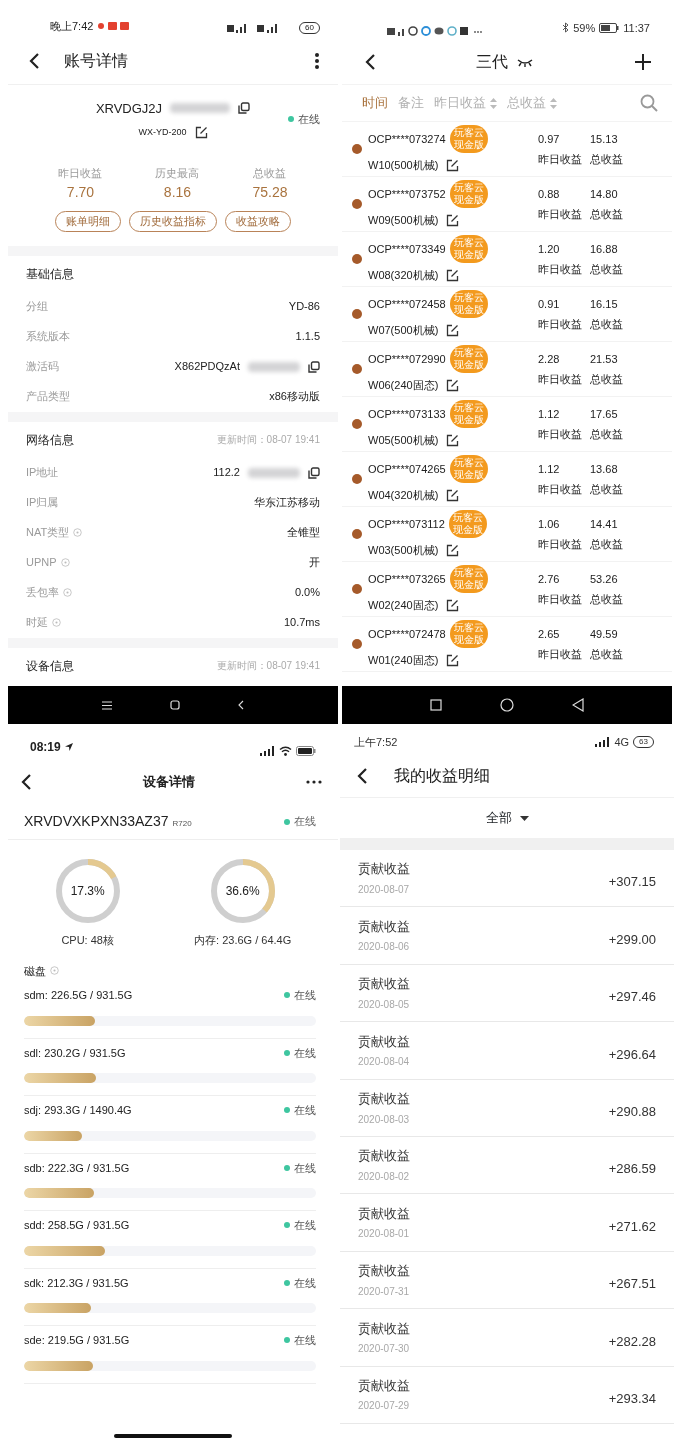  What do you see at coordinates (304, 307) in the screenshot?
I see `field-value: YD-86` at bounding box center [304, 307].